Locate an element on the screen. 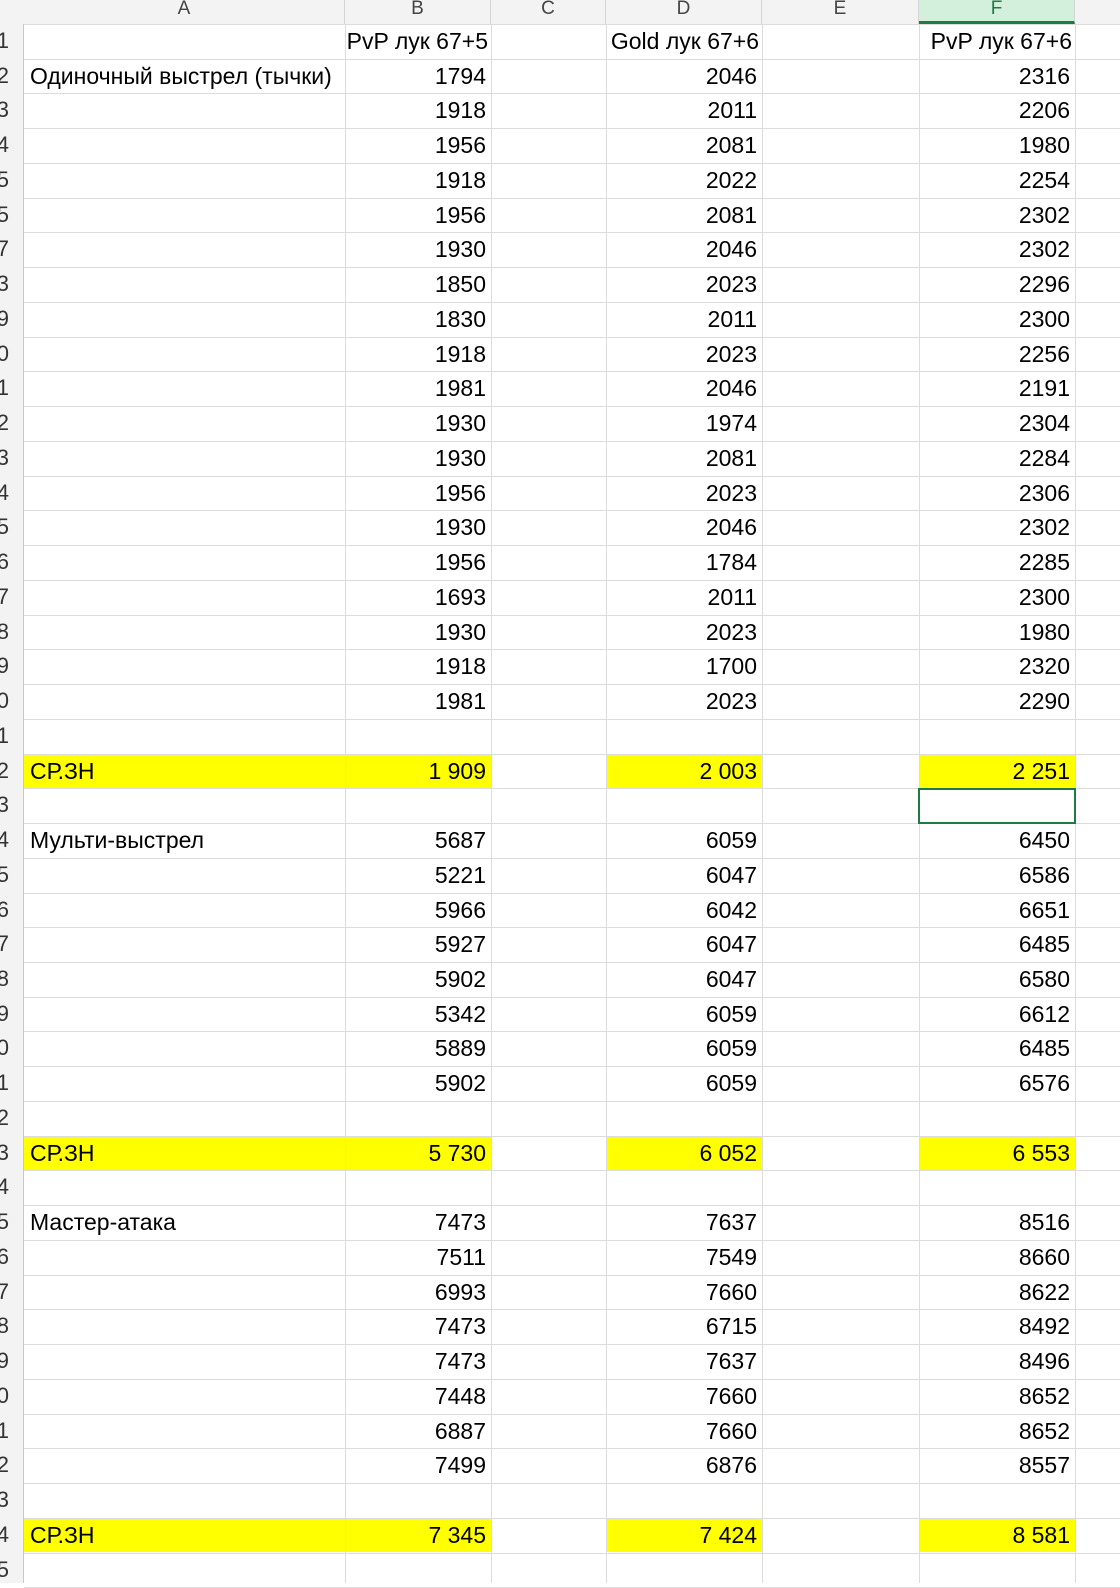 The image size is (1120, 1588). value-cell: 2046 is located at coordinates (684, 249).